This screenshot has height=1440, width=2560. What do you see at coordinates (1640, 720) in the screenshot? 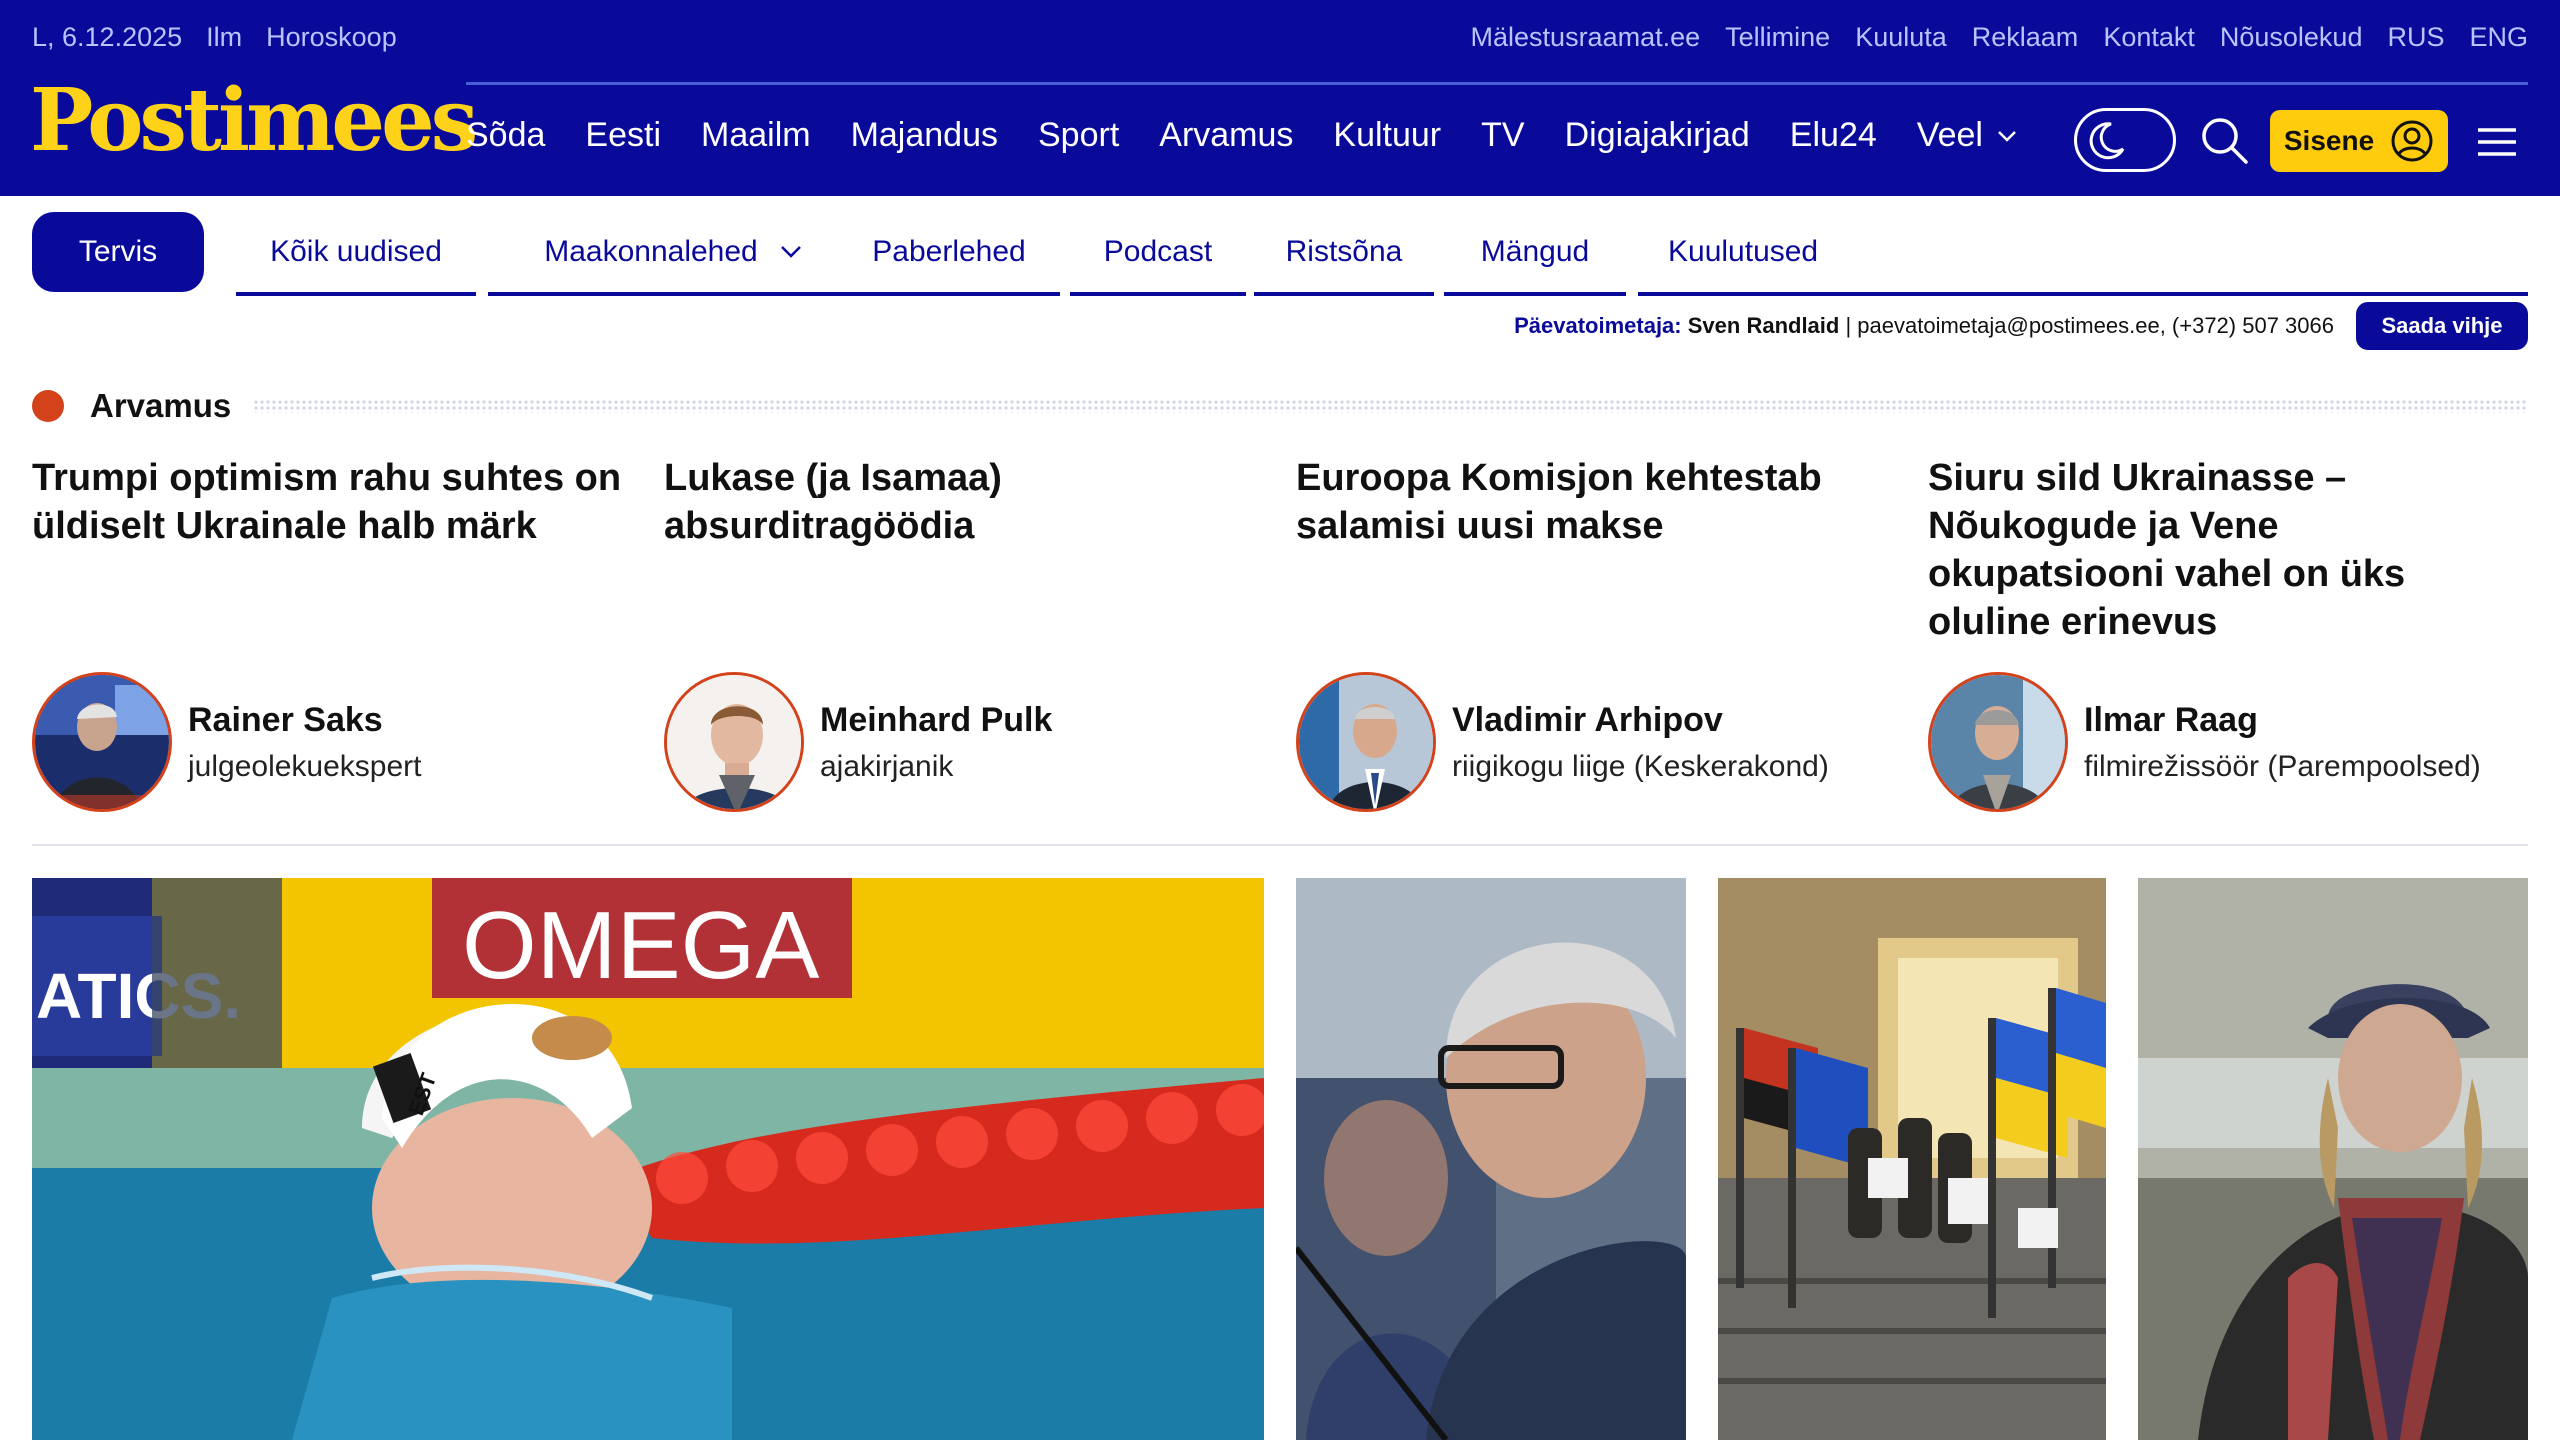
I see `author-name: Vladimir Arhipov` at bounding box center [1640, 720].